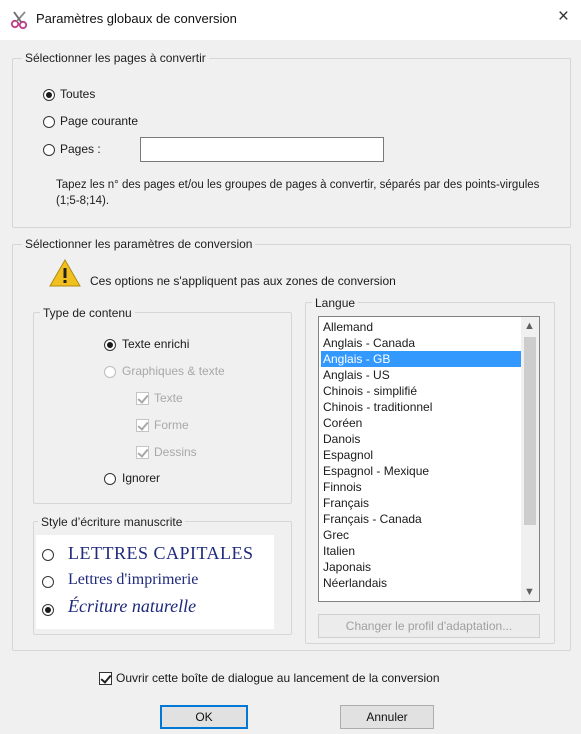  What do you see at coordinates (115, 58) in the screenshot?
I see `pages-group-legend: Sélectionner les pages à convertir` at bounding box center [115, 58].